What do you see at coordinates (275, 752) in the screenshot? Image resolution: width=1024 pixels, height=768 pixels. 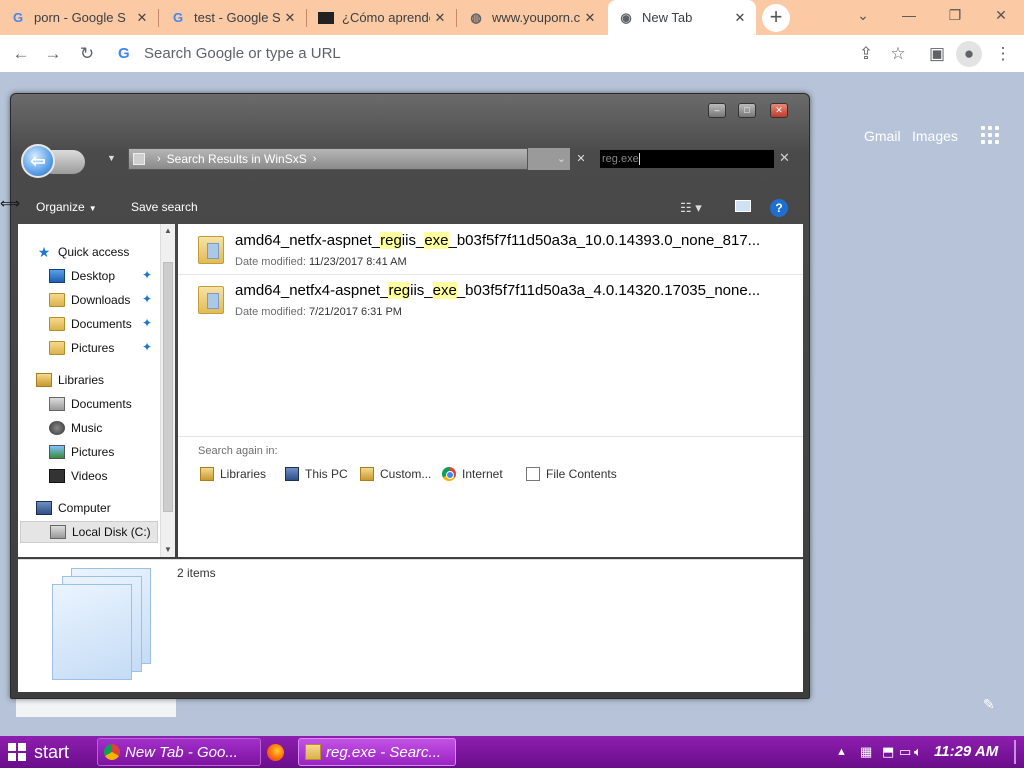 I see `firefox-icon` at bounding box center [275, 752].